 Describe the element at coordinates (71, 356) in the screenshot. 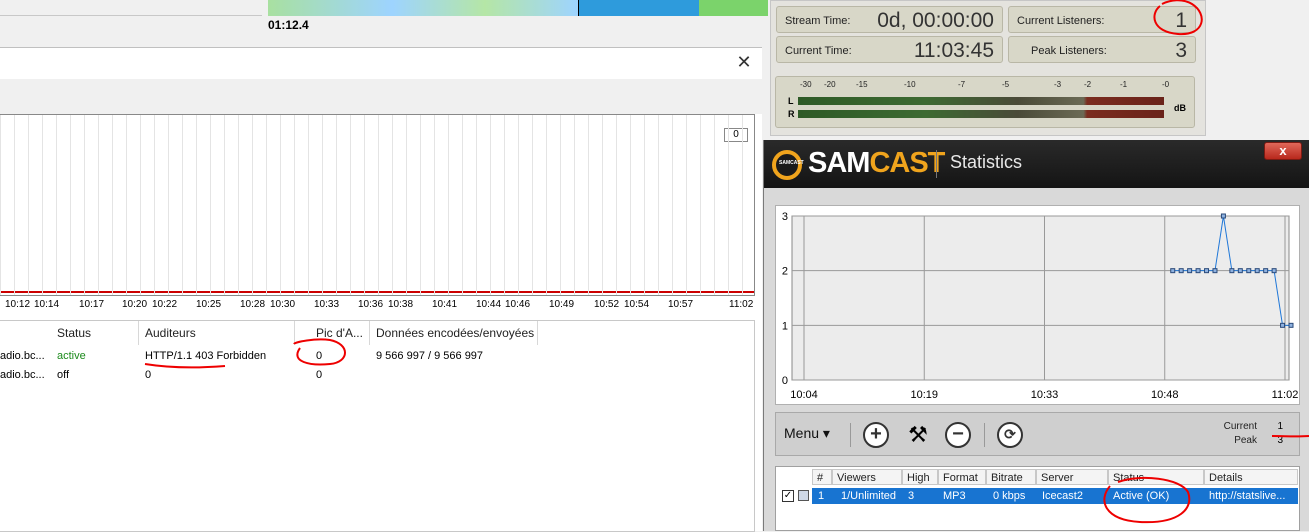

I see `row-1-status: active` at that location.